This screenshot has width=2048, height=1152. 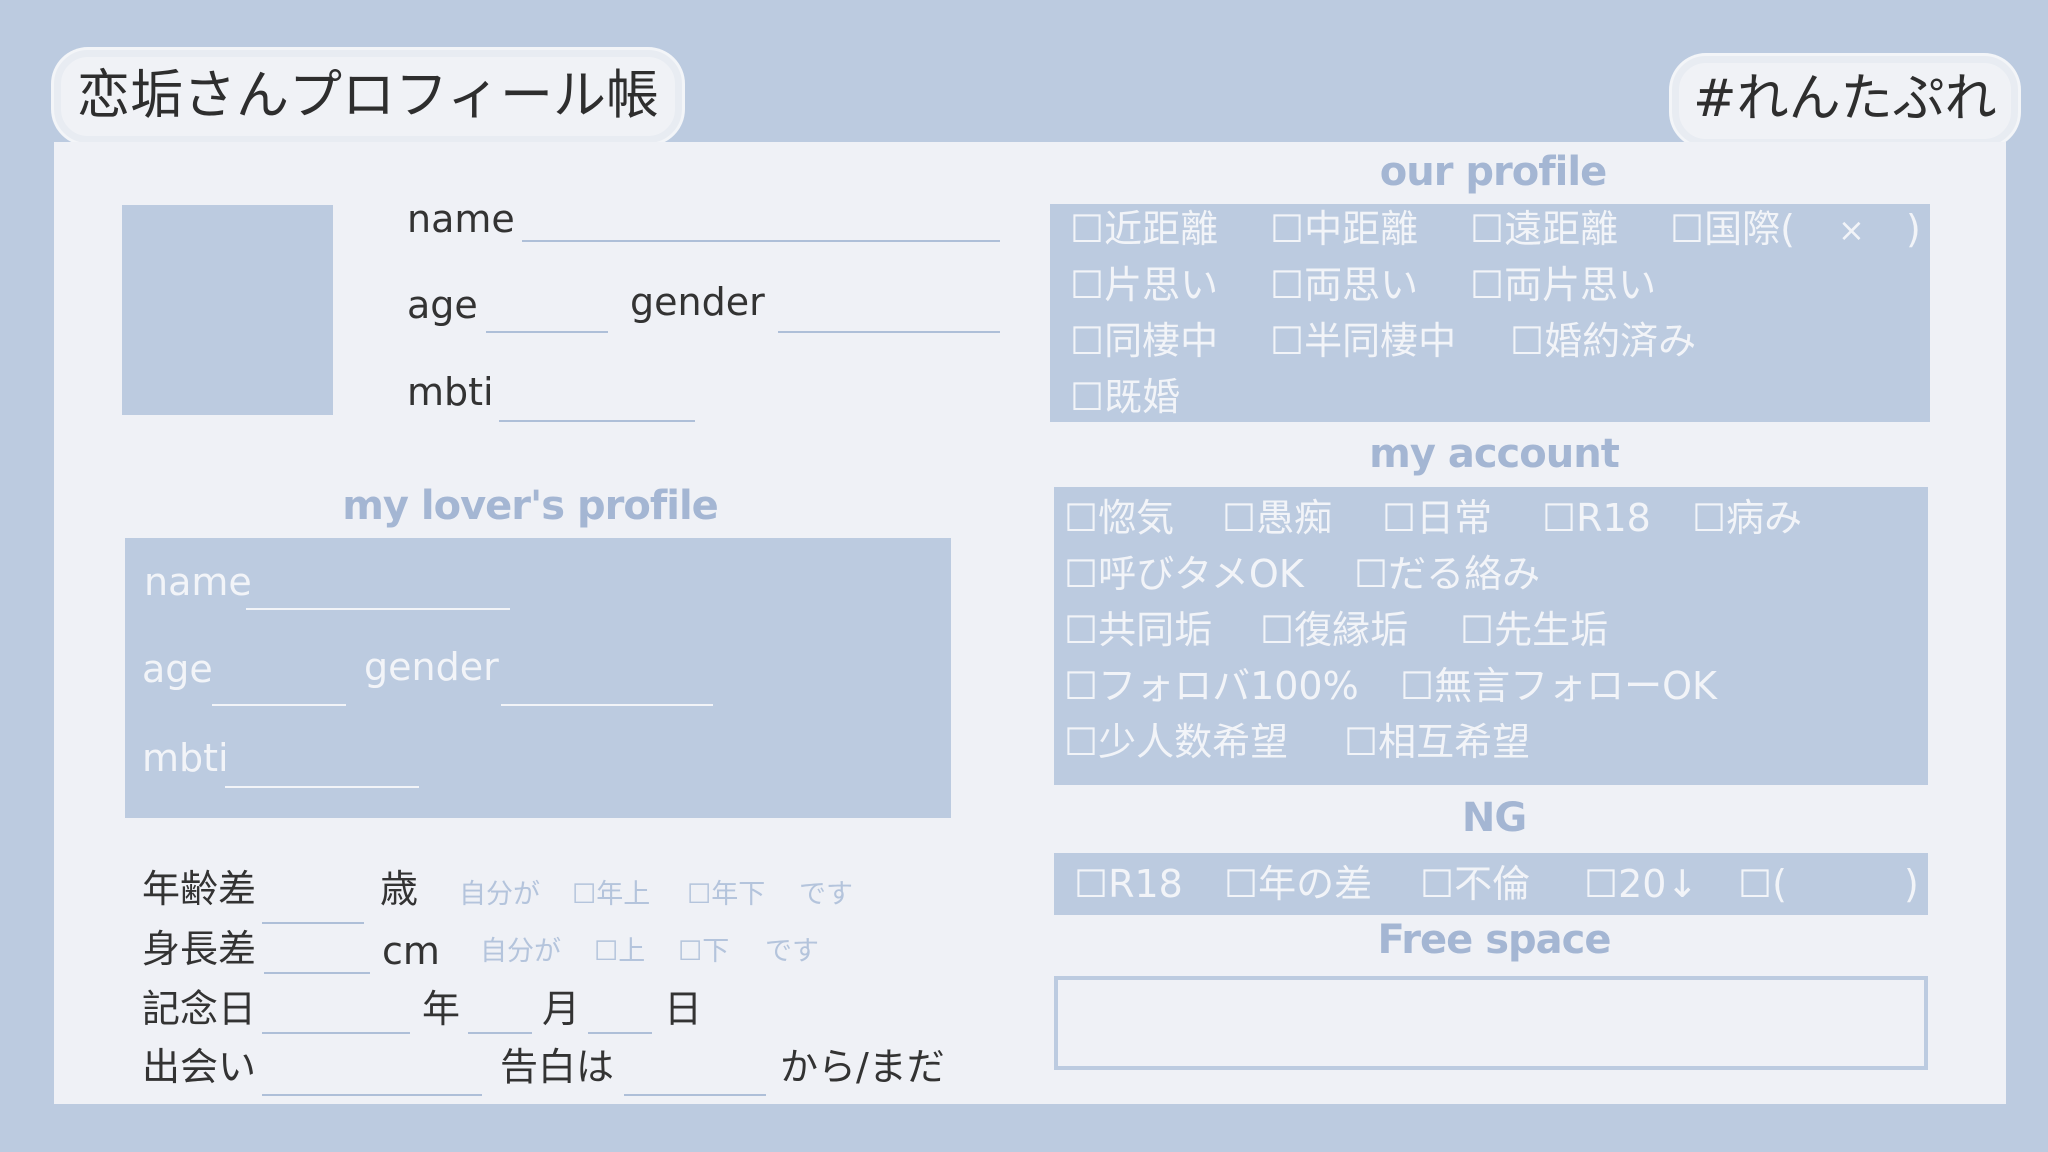 I want to click on checkbox-casual-ok: ☐呼びタメOK, so click(x=1184, y=574).